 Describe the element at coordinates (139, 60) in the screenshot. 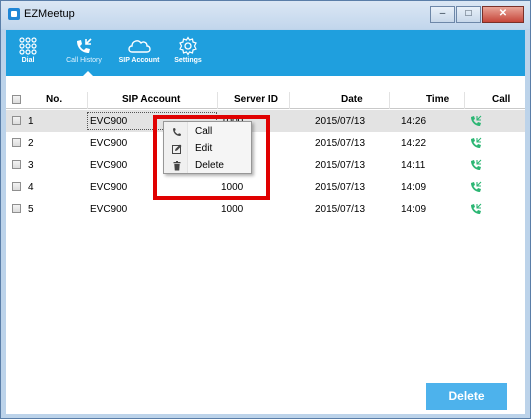

I see `tab-sip-account-label: SIP Account` at that location.